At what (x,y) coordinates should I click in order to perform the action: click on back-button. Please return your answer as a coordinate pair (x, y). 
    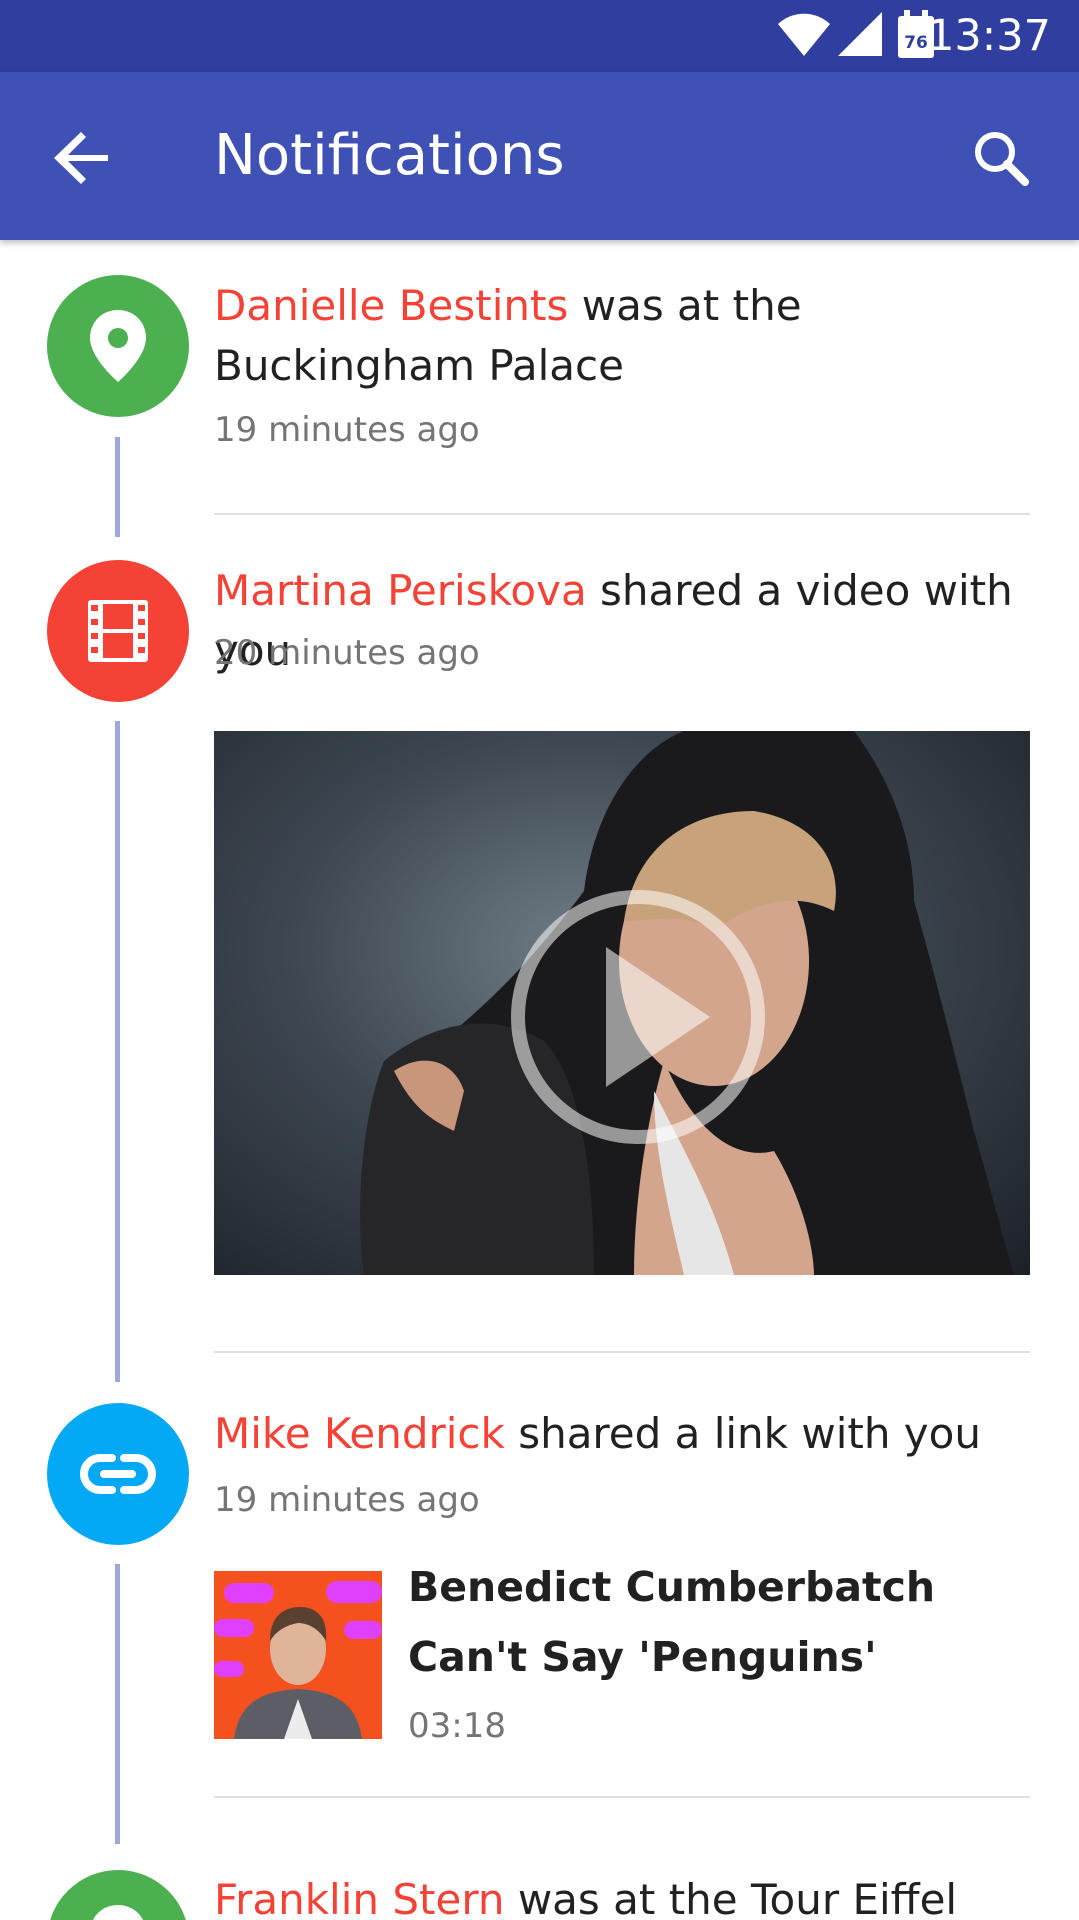
    Looking at the image, I should click on (82, 158).